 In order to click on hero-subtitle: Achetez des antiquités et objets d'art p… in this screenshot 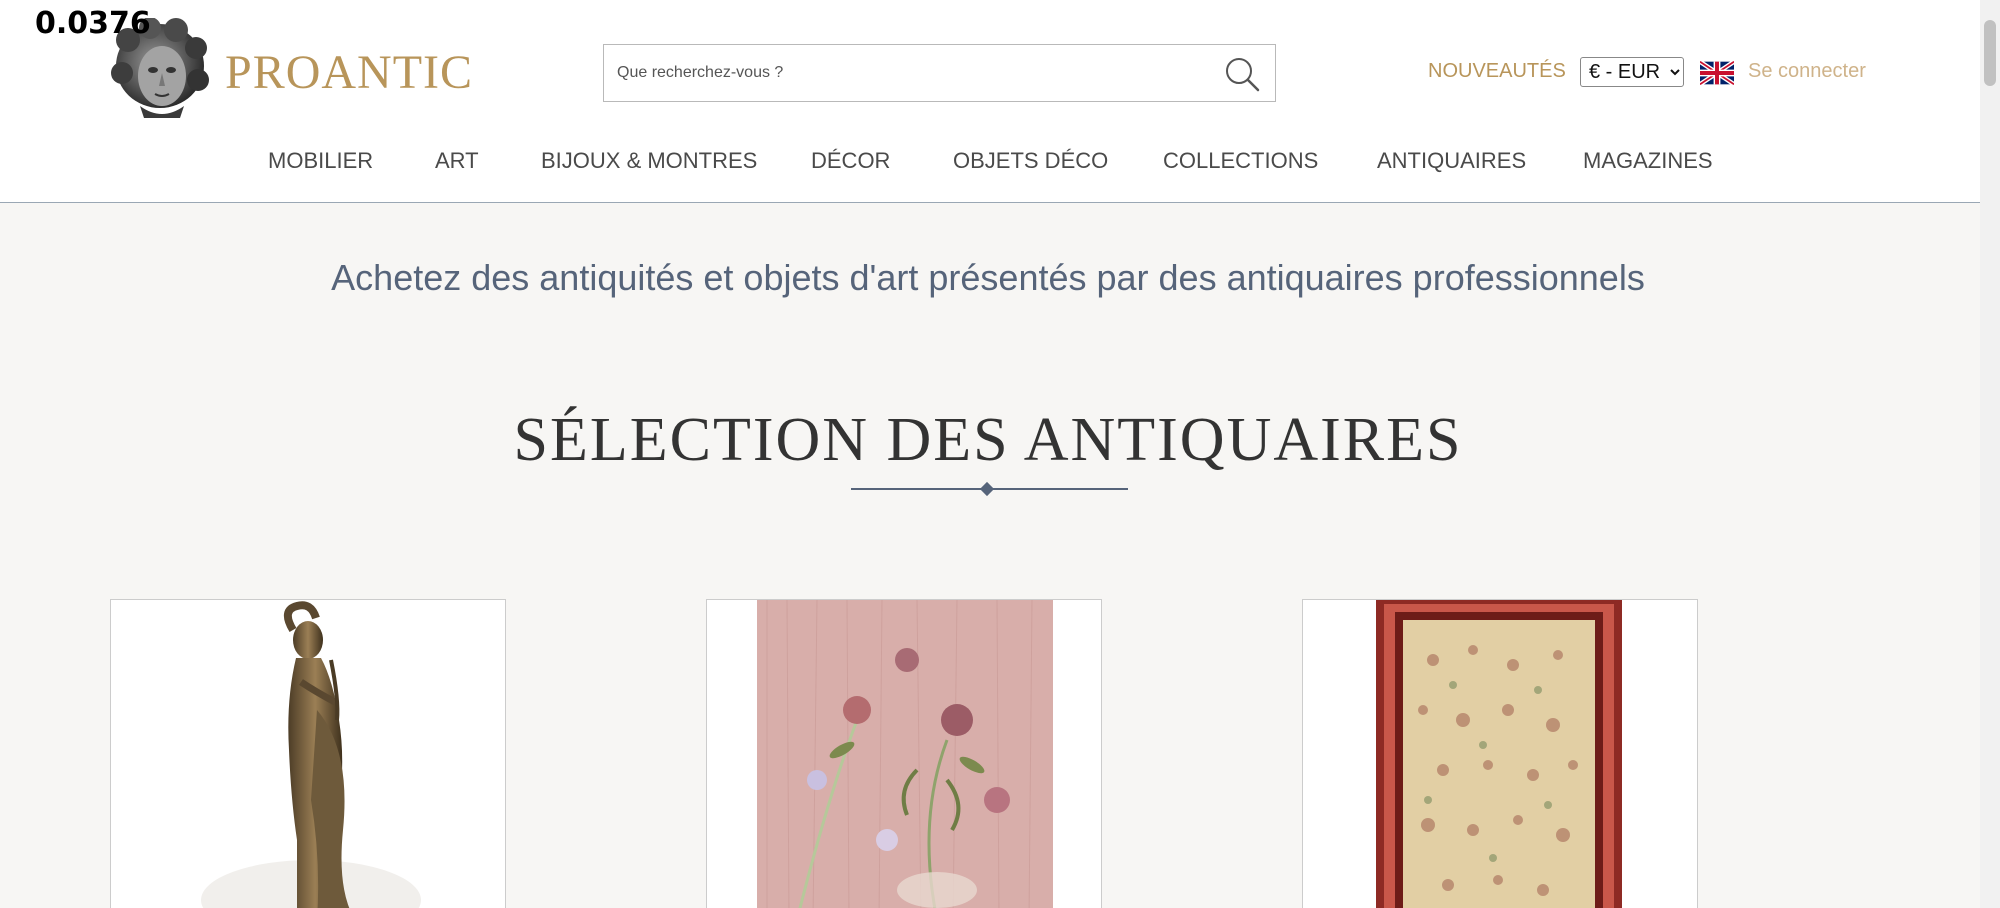, I will do `click(988, 277)`.